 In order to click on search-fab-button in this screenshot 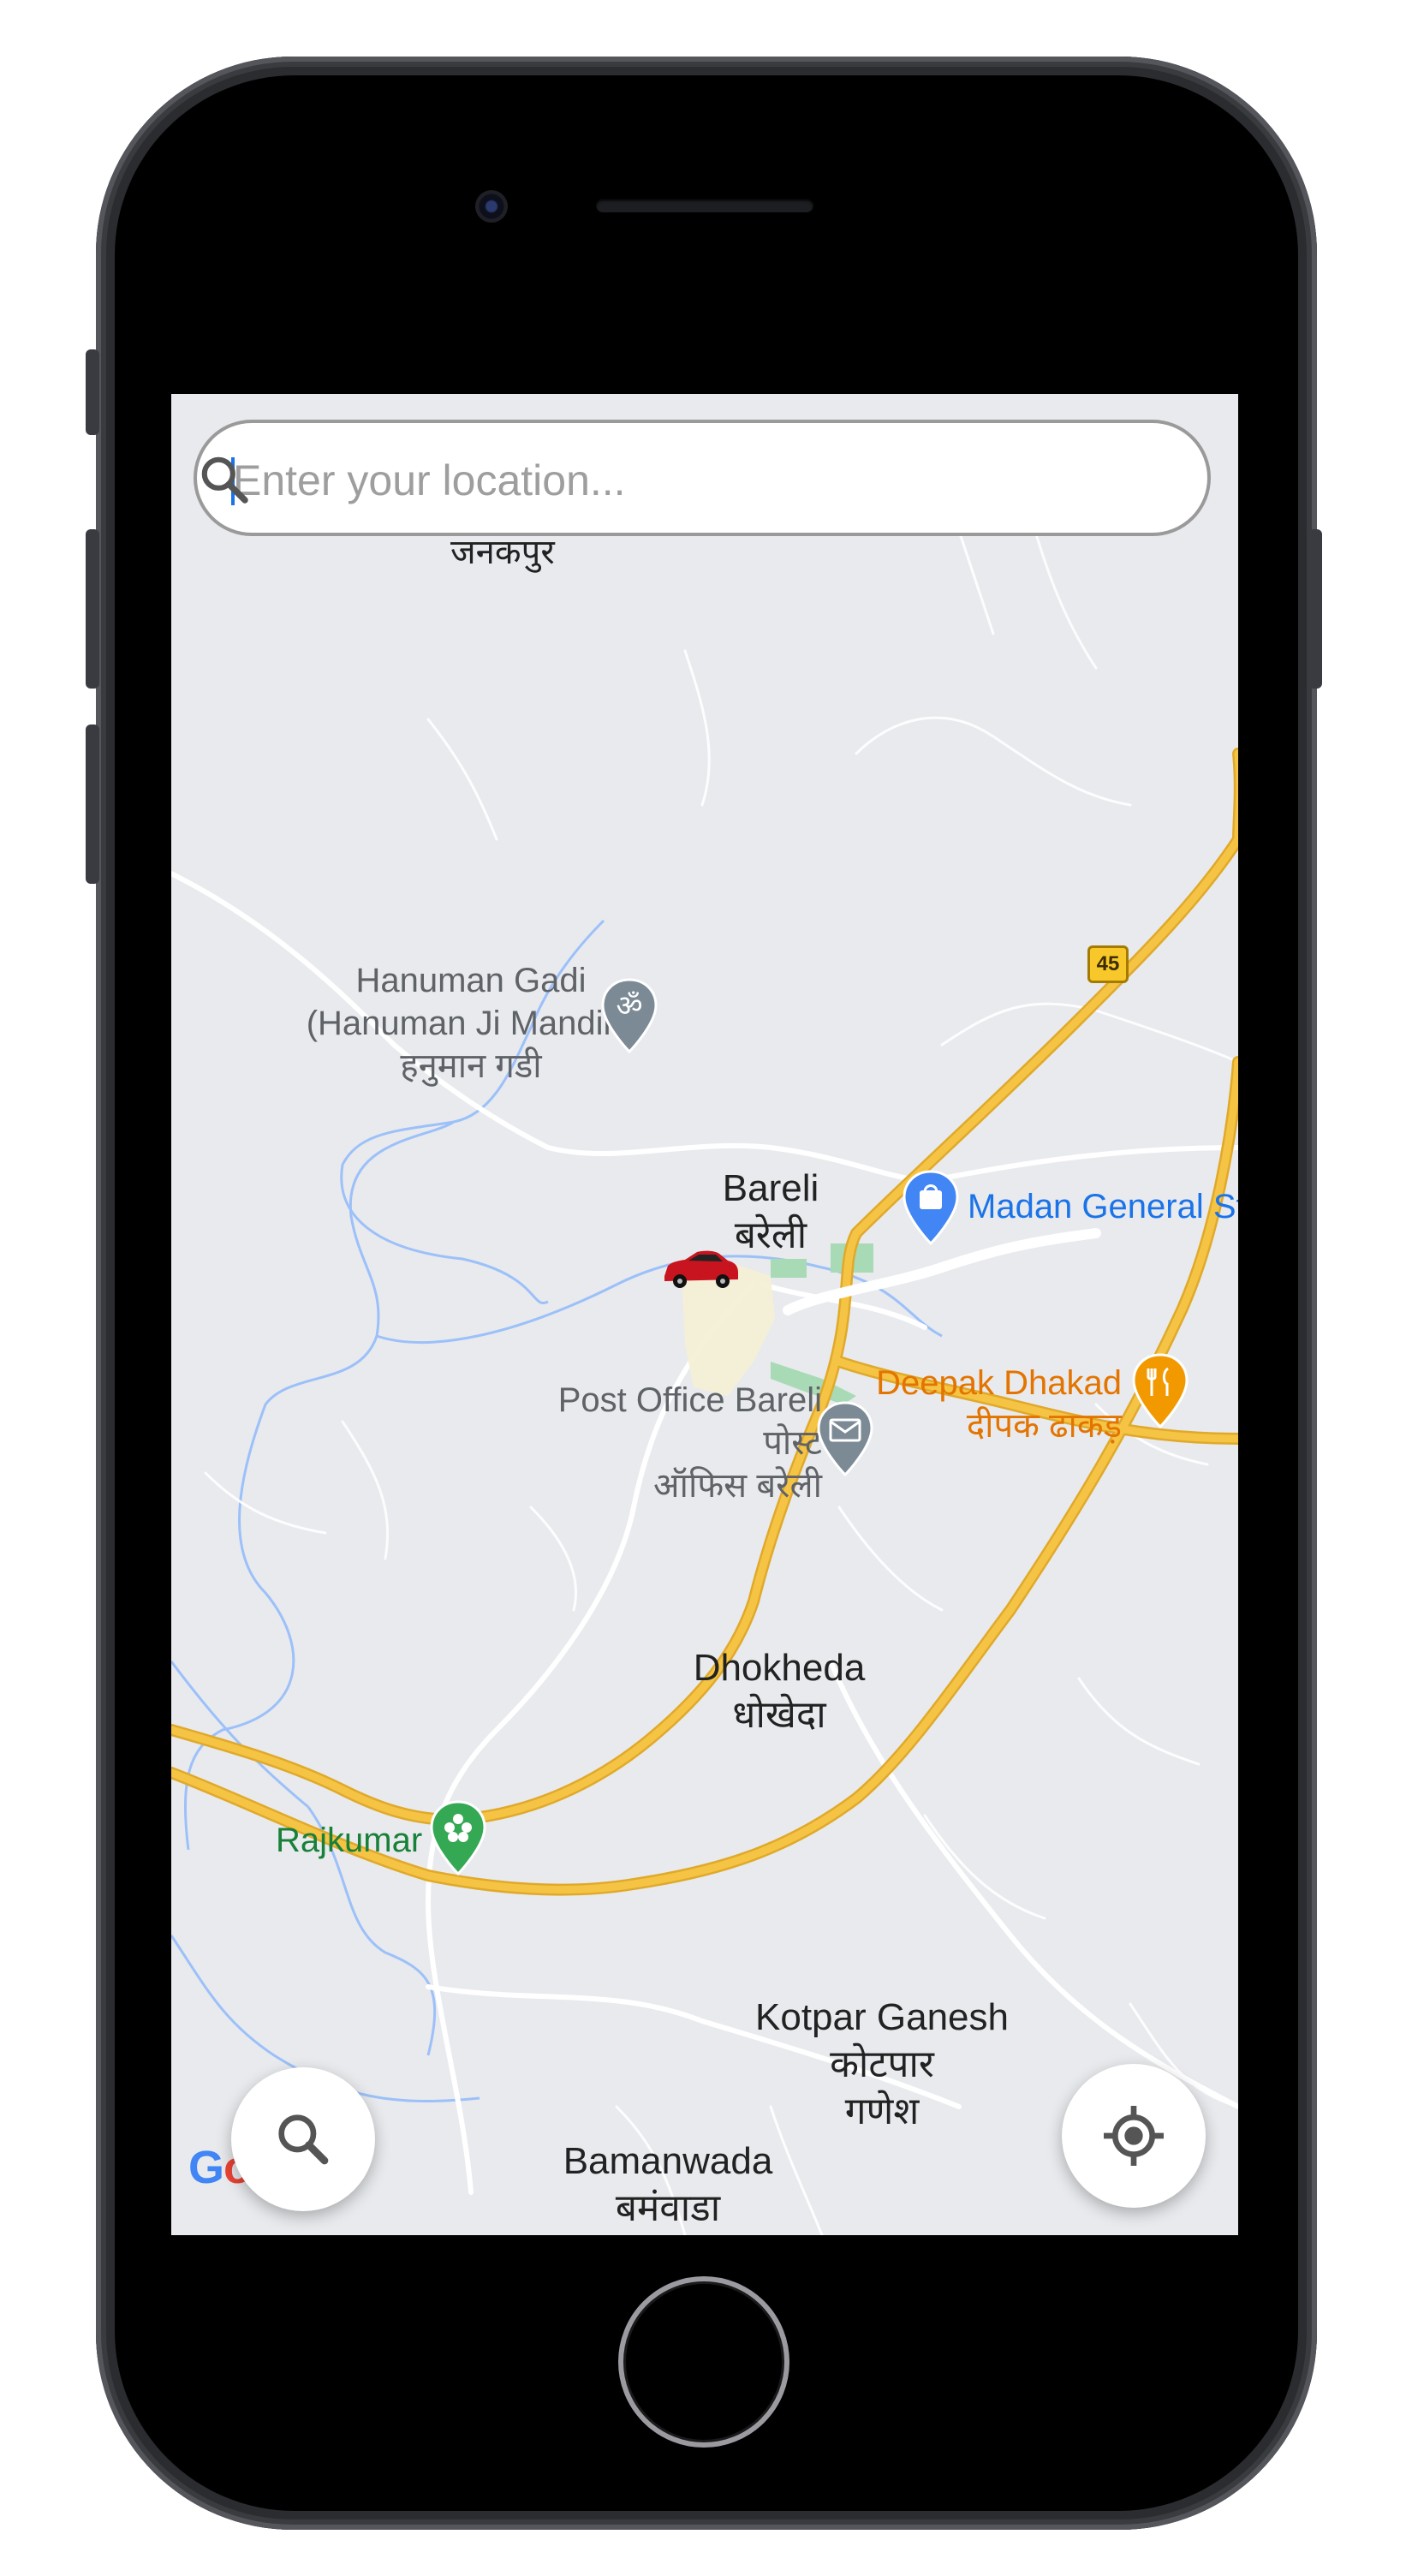, I will do `click(303, 2139)`.